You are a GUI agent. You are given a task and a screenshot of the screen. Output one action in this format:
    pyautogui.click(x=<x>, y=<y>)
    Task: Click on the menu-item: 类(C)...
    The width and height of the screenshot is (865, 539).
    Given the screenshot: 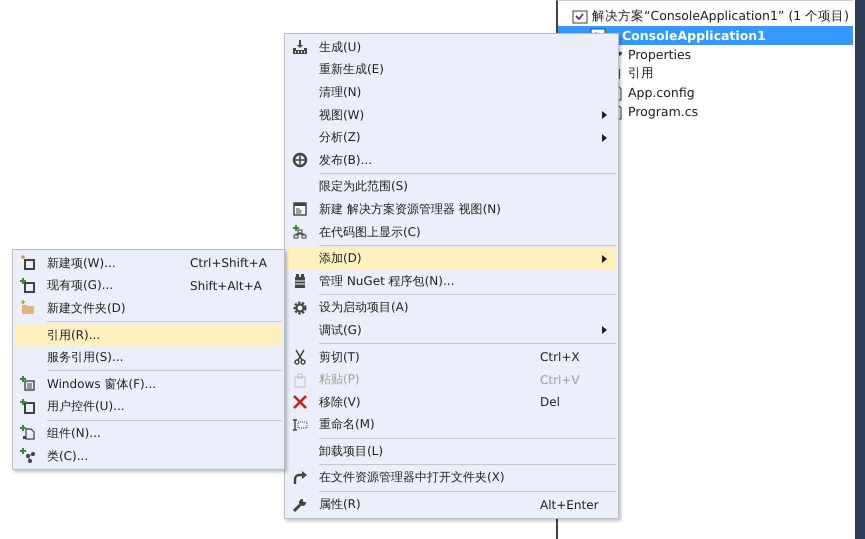 What is the action you would take?
    pyautogui.click(x=148, y=456)
    